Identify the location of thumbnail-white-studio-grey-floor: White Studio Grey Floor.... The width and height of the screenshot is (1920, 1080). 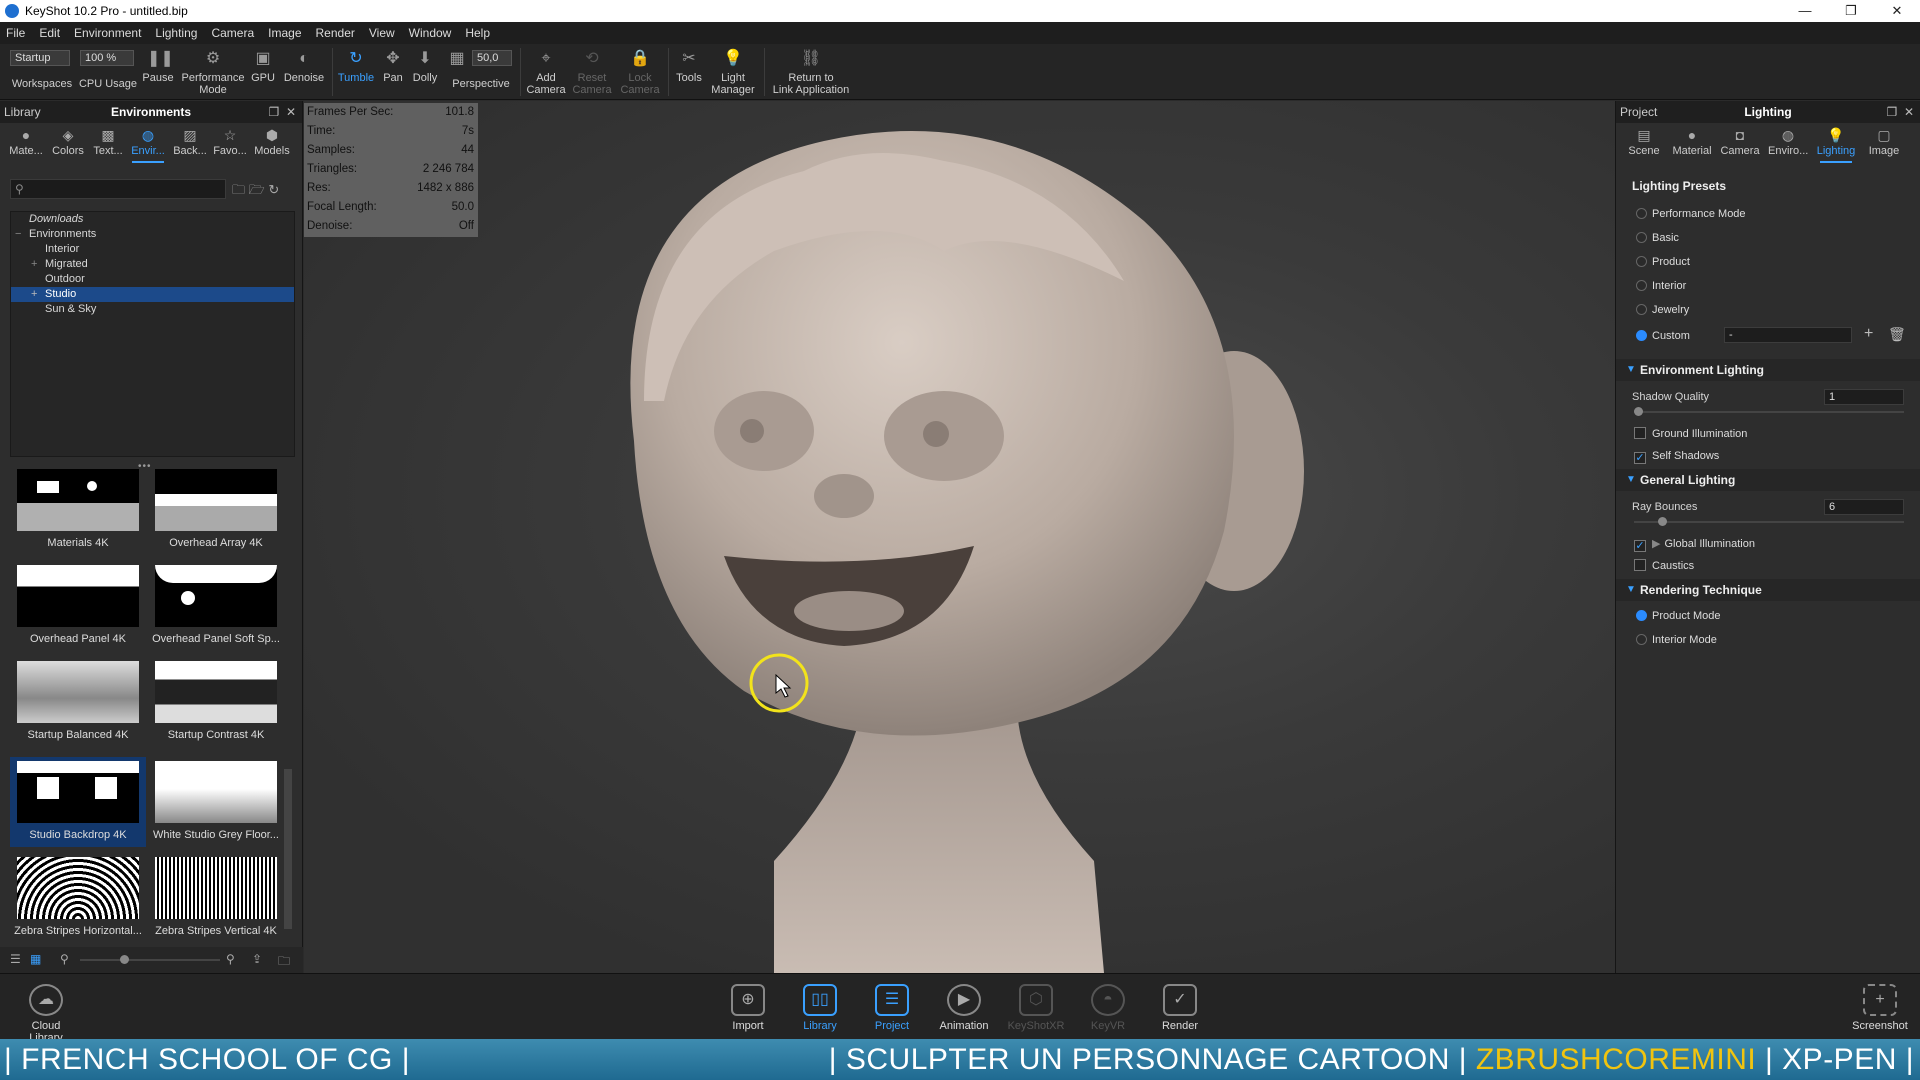
(216, 802).